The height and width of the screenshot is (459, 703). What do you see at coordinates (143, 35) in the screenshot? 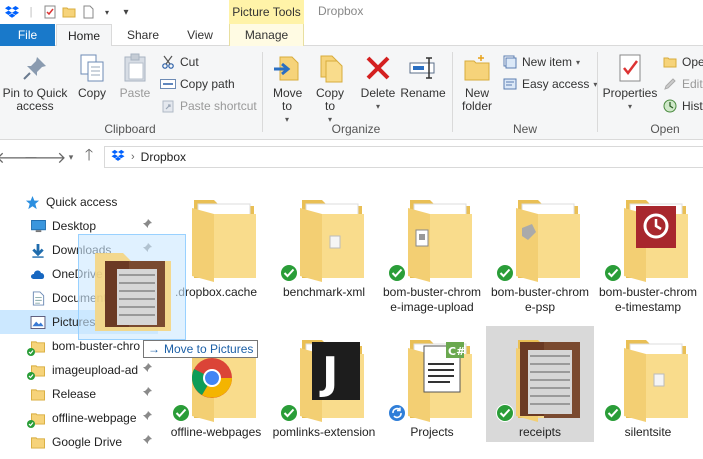
I see `tab-share: Share` at bounding box center [143, 35].